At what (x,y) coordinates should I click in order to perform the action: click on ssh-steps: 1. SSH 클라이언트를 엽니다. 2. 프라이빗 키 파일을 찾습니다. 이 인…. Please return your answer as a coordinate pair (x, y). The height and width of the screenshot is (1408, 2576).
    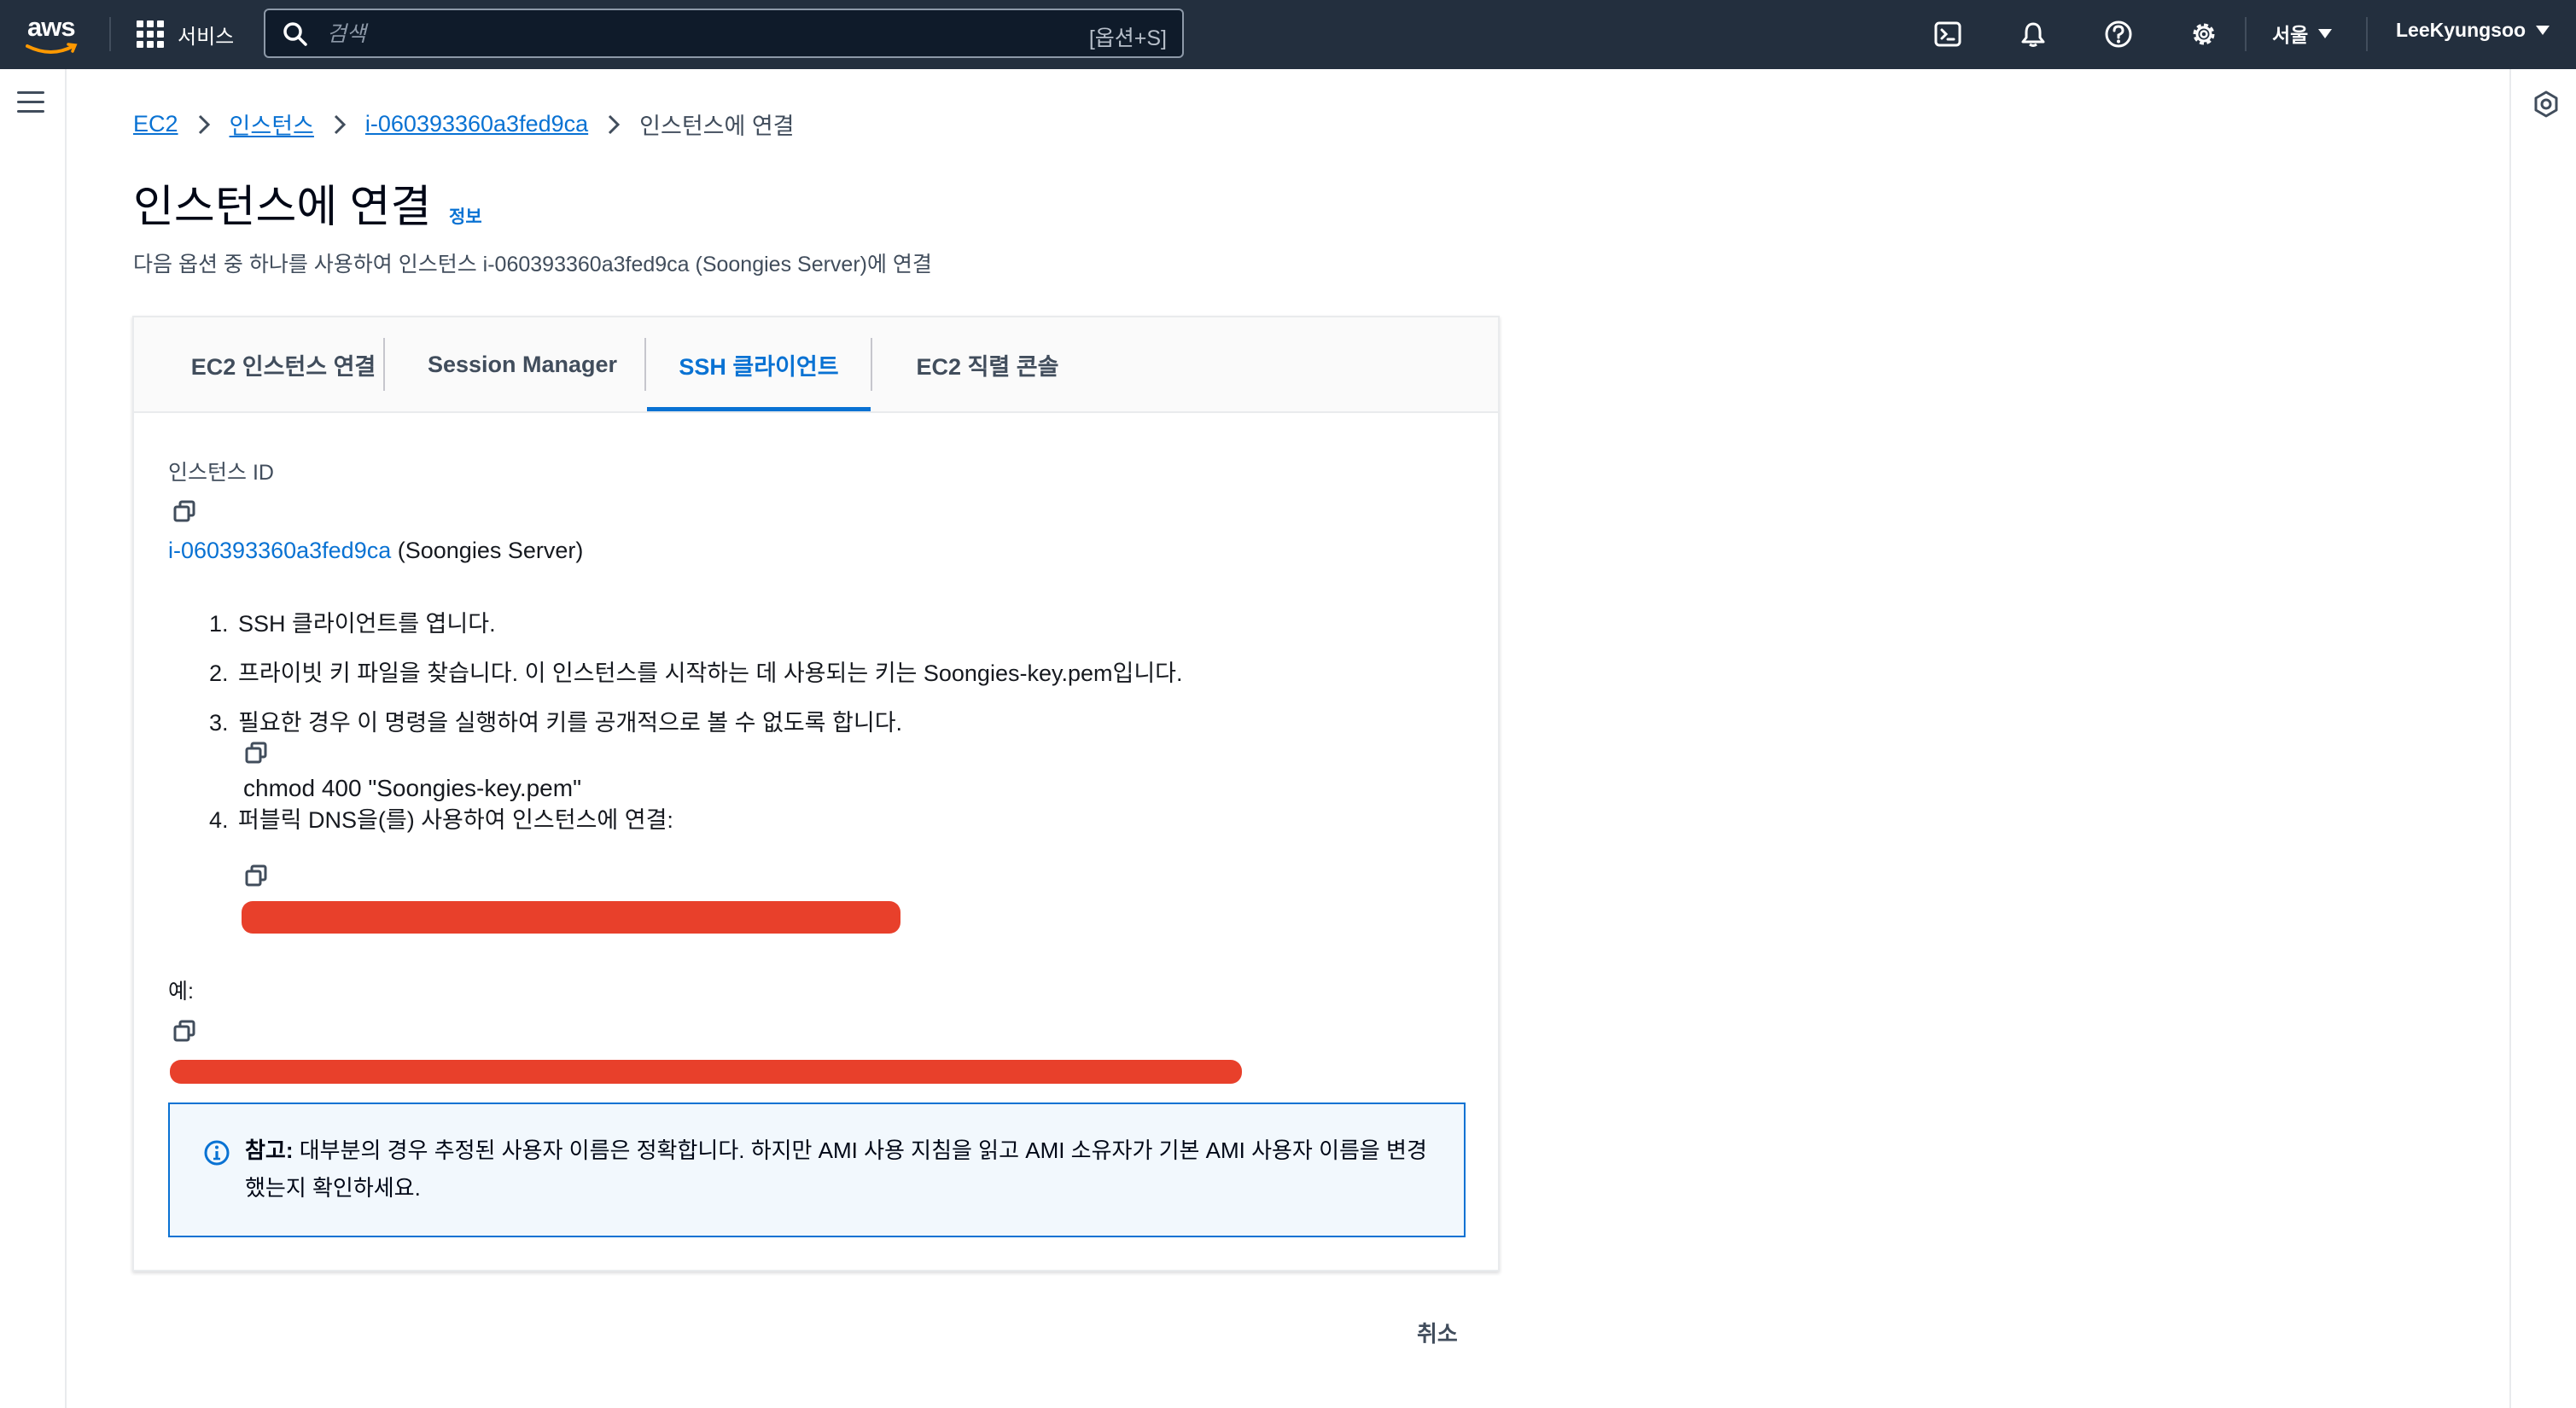
    Looking at the image, I should click on (696, 673).